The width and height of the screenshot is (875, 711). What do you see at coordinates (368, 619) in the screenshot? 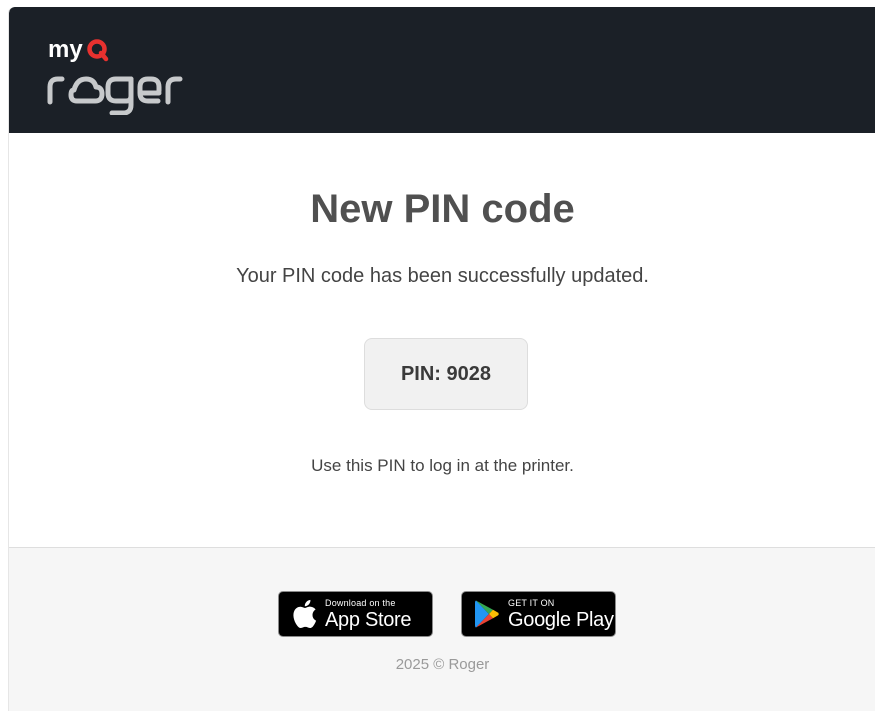
I see `app-store-big-text: App Store` at bounding box center [368, 619].